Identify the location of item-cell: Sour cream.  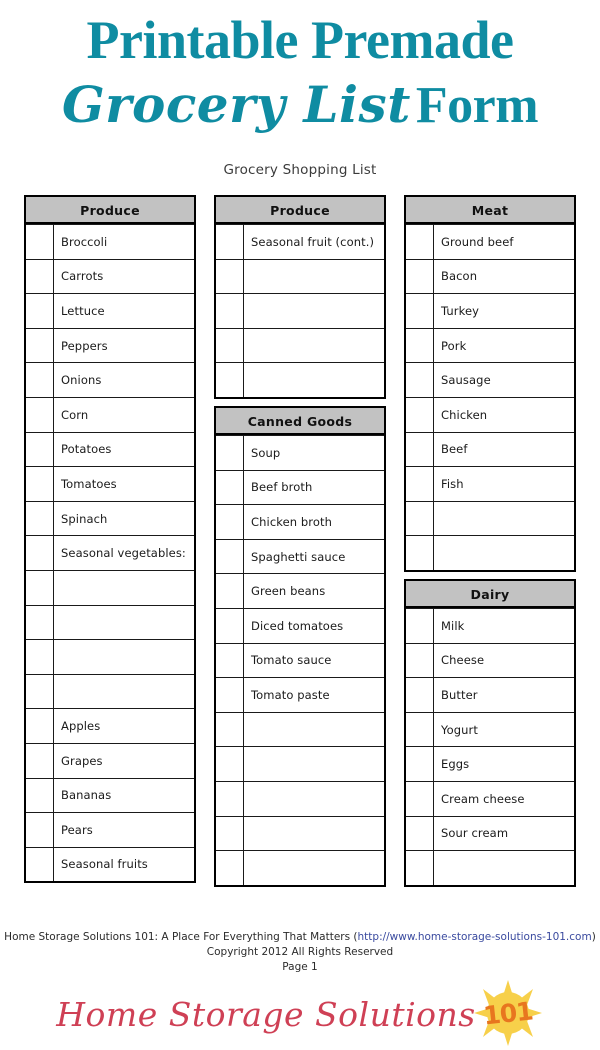
(504, 834).